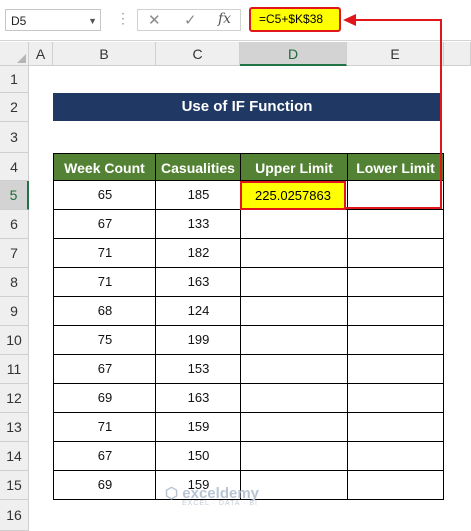 This screenshot has width=471, height=531. What do you see at coordinates (392, 111) in the screenshot?
I see `annotation-arrow` at bounding box center [392, 111].